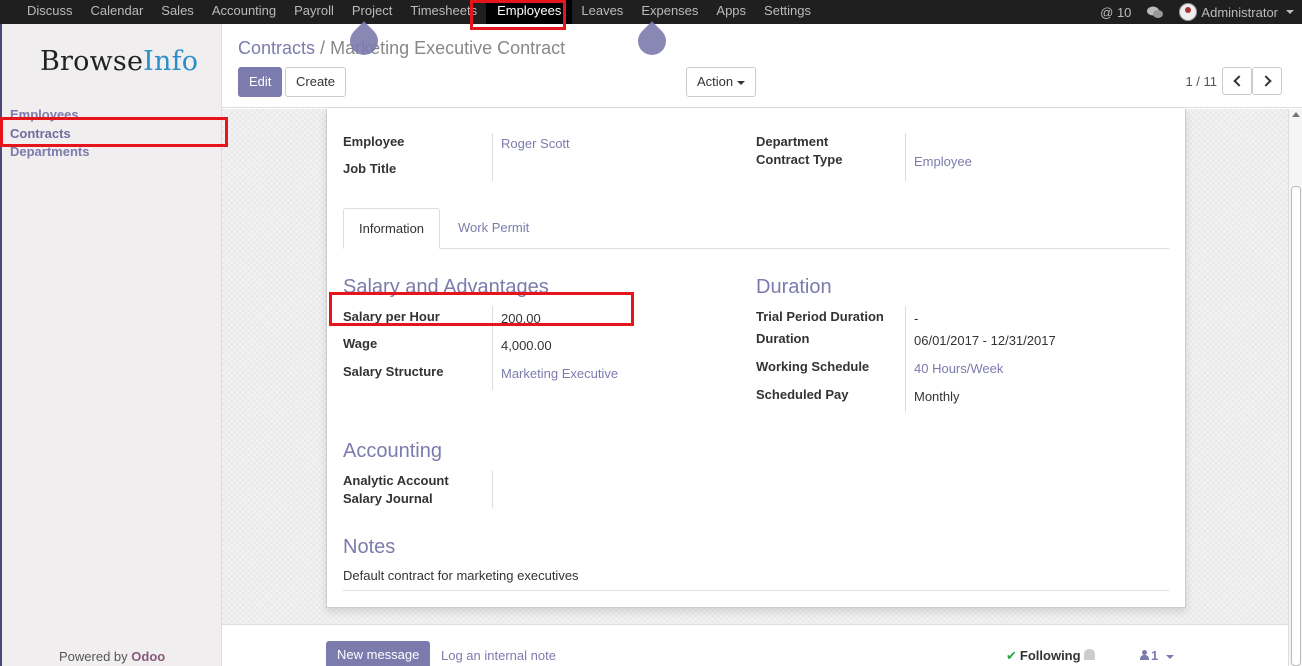 The width and height of the screenshot is (1302, 666). Describe the element at coordinates (721, 82) in the screenshot. I see `action-dropdown: Action` at that location.